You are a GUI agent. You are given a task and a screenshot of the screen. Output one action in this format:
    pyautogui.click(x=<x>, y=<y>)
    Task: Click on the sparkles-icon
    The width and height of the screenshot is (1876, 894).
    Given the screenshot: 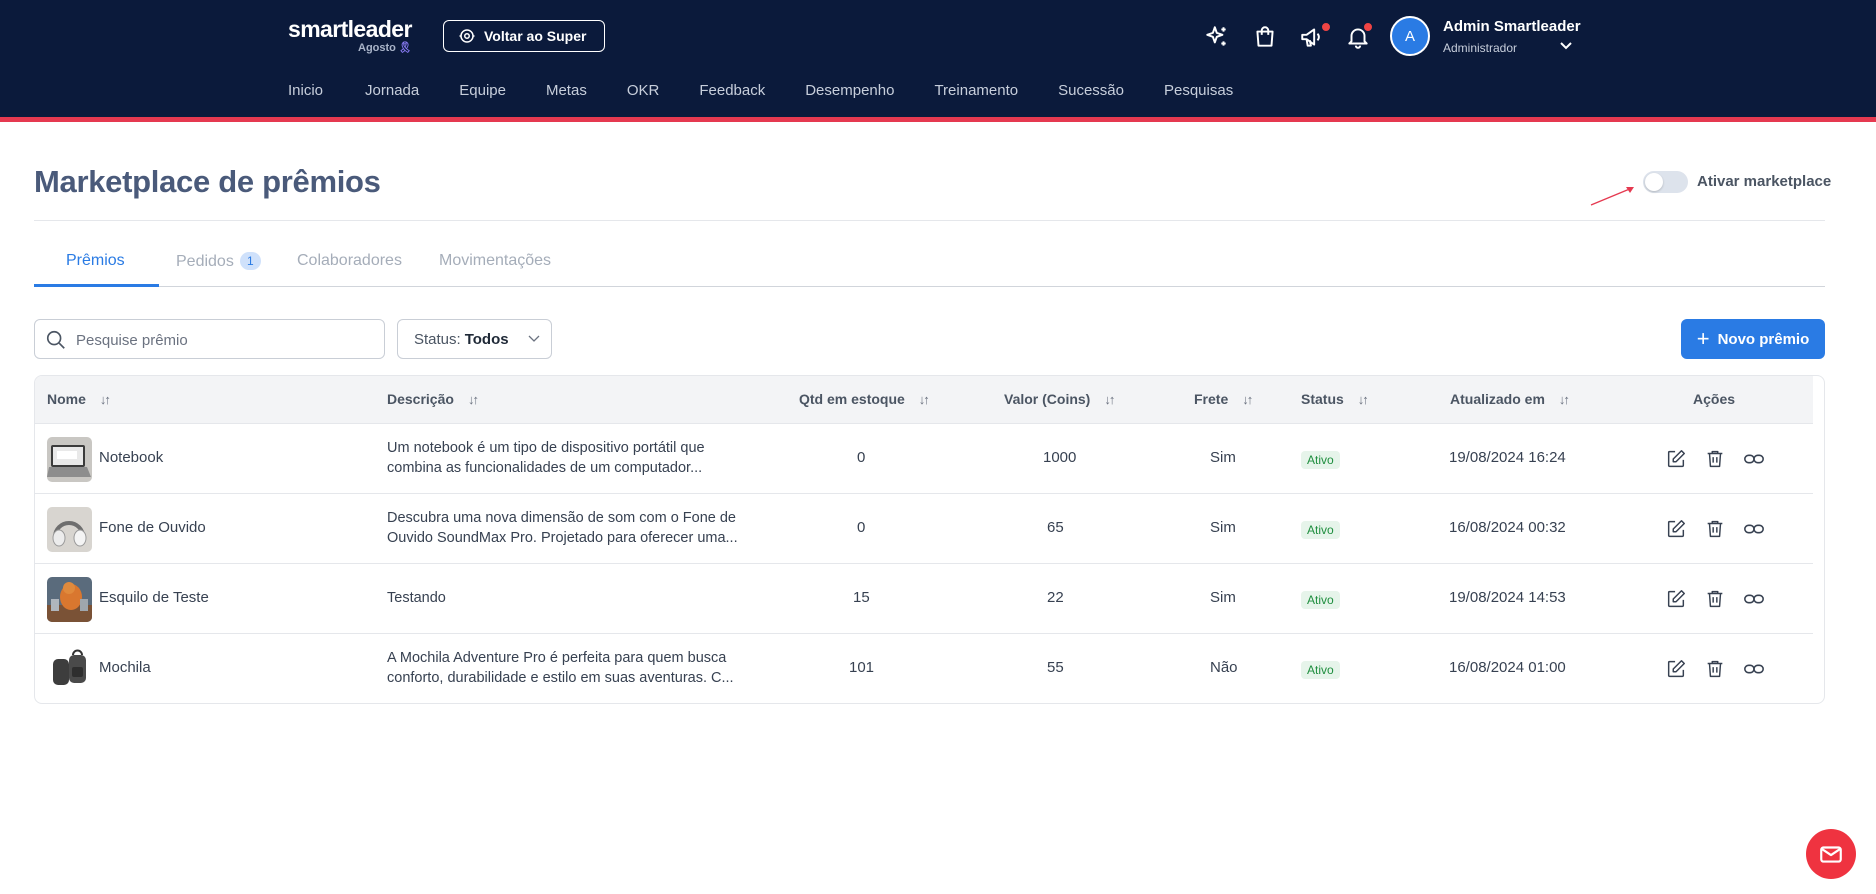 What is the action you would take?
    pyautogui.click(x=1217, y=37)
    